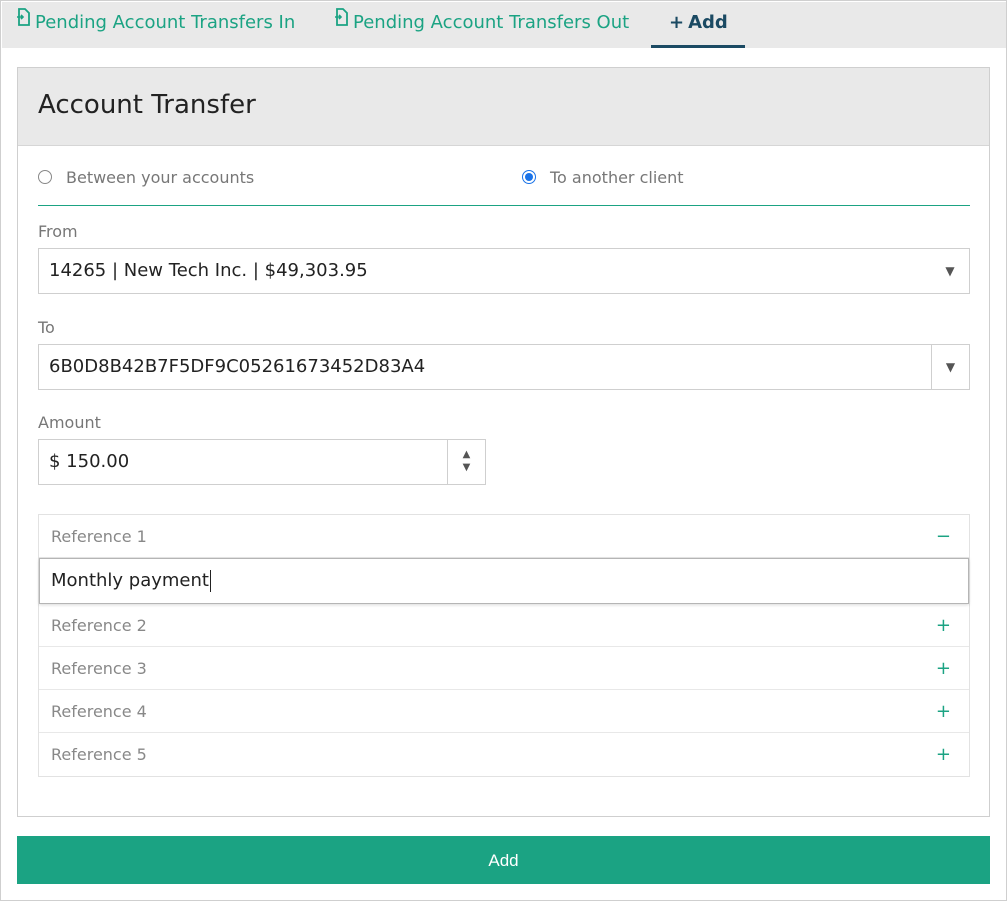 This screenshot has width=1007, height=901. I want to click on reference-1-header: Reference 1 −, so click(504, 536).